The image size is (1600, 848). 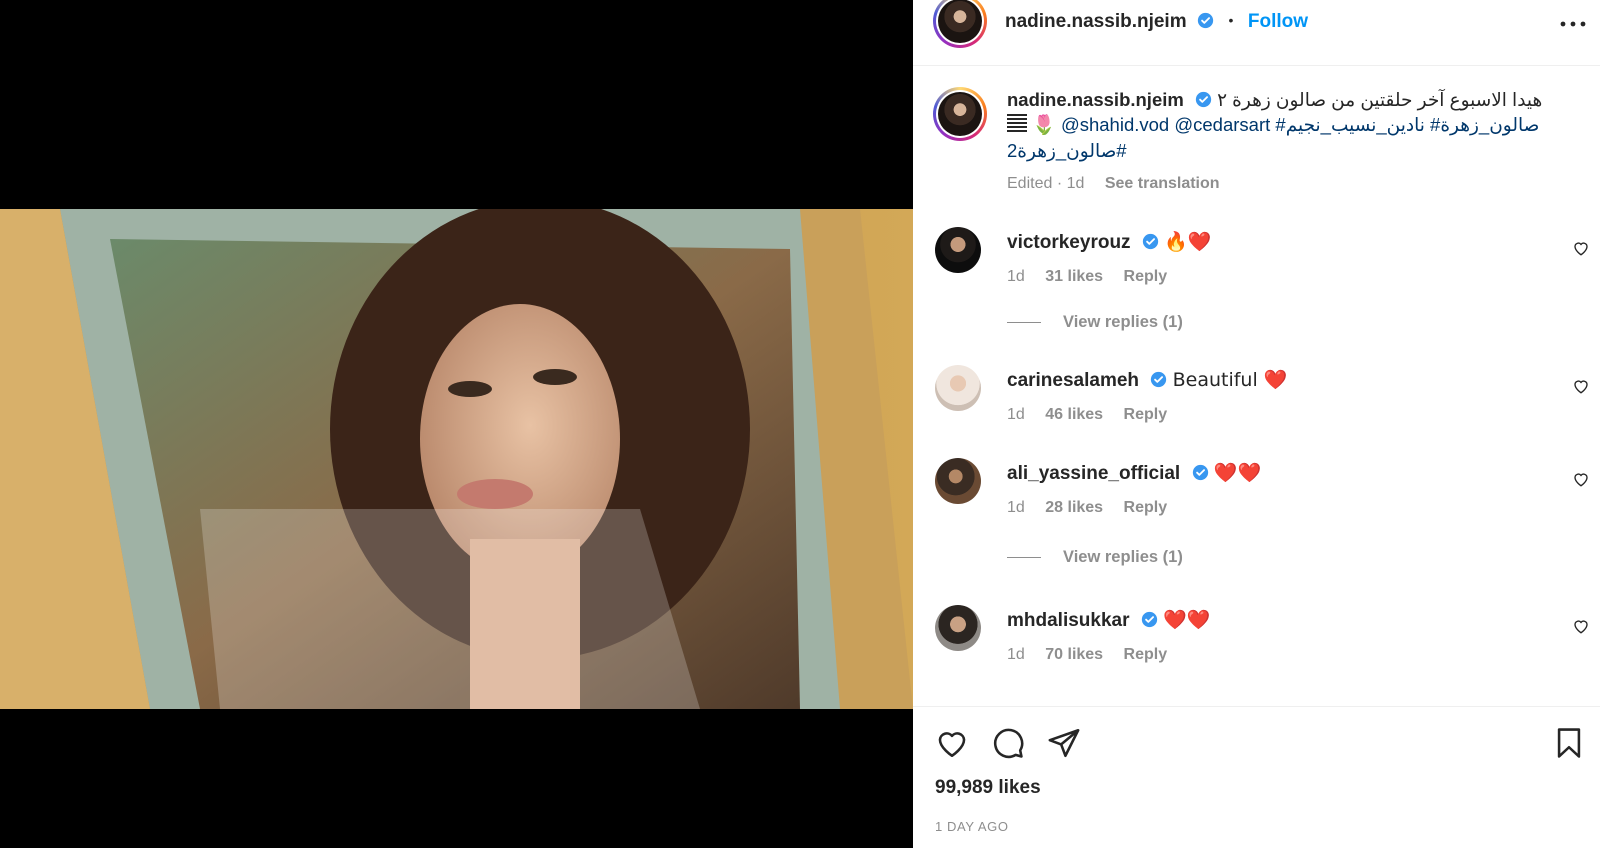 I want to click on caption-author-avatar, so click(x=960, y=114).